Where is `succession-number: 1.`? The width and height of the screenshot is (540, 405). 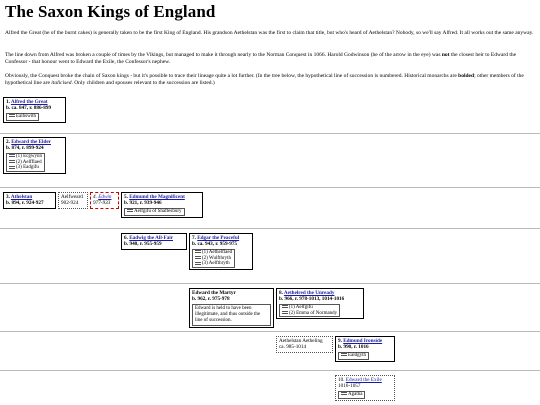 succession-number: 1. is located at coordinates (8, 102).